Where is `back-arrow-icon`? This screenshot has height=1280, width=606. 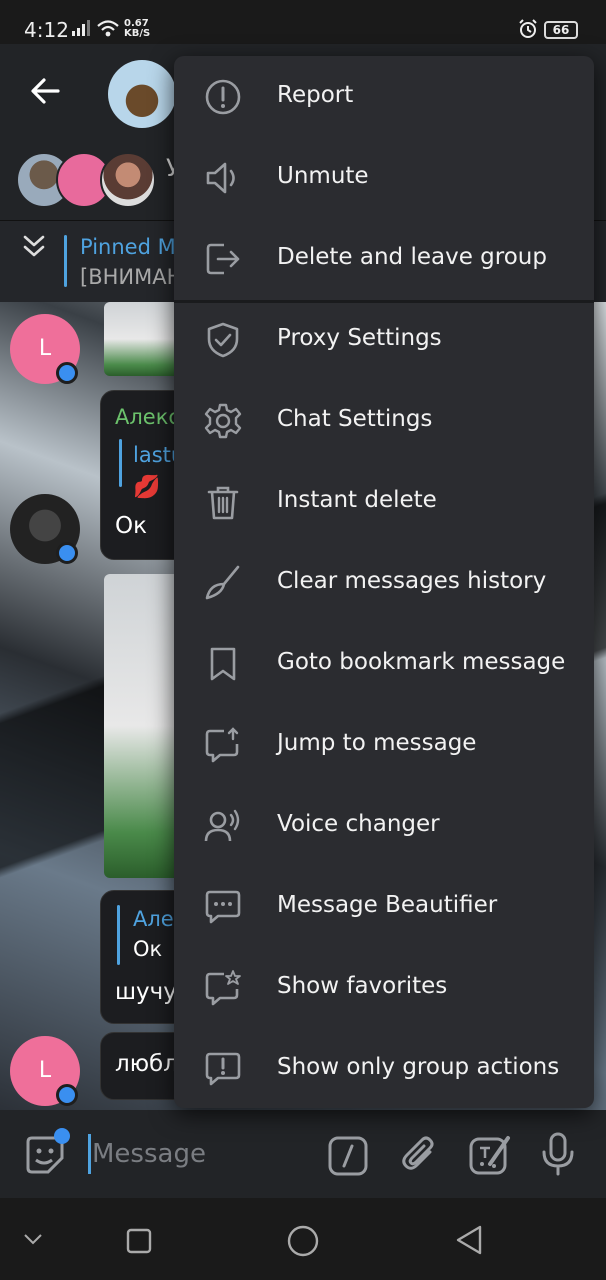
back-arrow-icon is located at coordinates (45, 93).